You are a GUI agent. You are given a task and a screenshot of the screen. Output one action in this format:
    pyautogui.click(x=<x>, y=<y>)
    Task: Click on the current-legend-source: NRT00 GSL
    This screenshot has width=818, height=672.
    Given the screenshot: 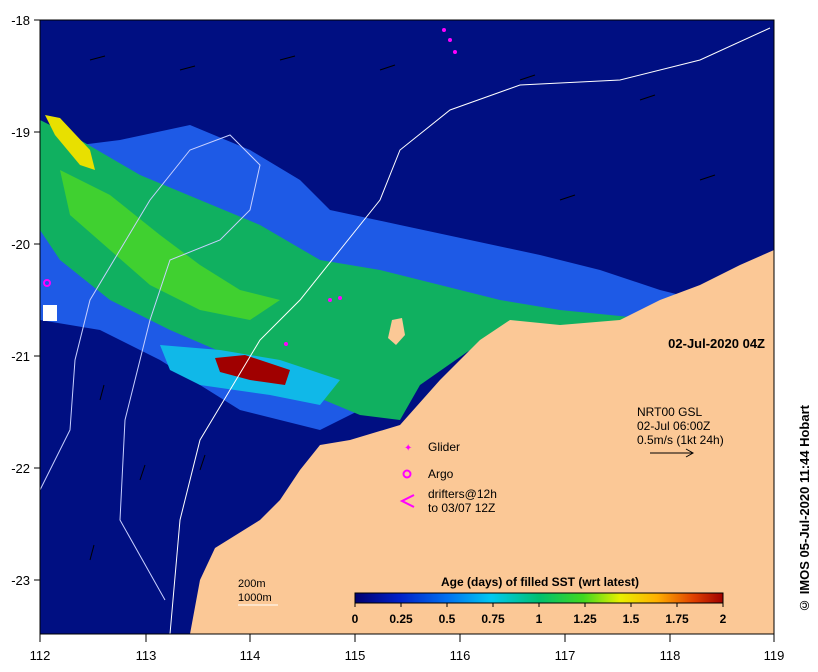 What is the action you would take?
    pyautogui.click(x=669, y=412)
    